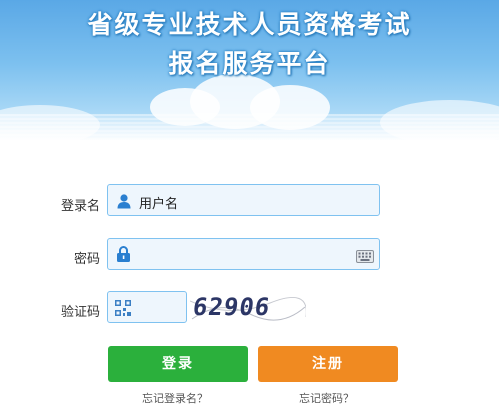  What do you see at coordinates (243, 254) in the screenshot?
I see `password-field` at bounding box center [243, 254].